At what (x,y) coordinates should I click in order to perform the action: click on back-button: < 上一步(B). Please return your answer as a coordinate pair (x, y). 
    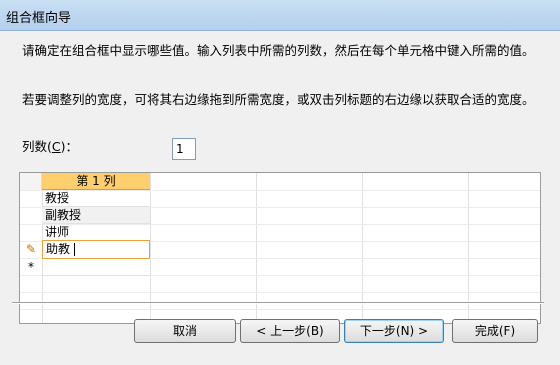
    Looking at the image, I should click on (290, 331).